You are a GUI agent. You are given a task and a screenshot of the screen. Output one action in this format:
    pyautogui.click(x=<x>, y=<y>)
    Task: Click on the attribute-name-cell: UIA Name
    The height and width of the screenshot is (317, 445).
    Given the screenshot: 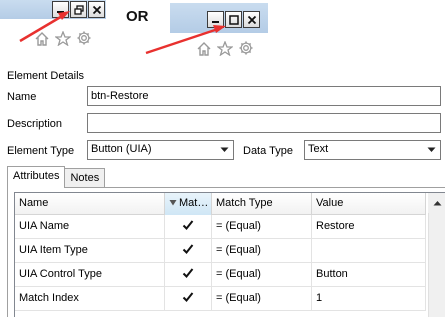 What is the action you would take?
    pyautogui.click(x=90, y=227)
    